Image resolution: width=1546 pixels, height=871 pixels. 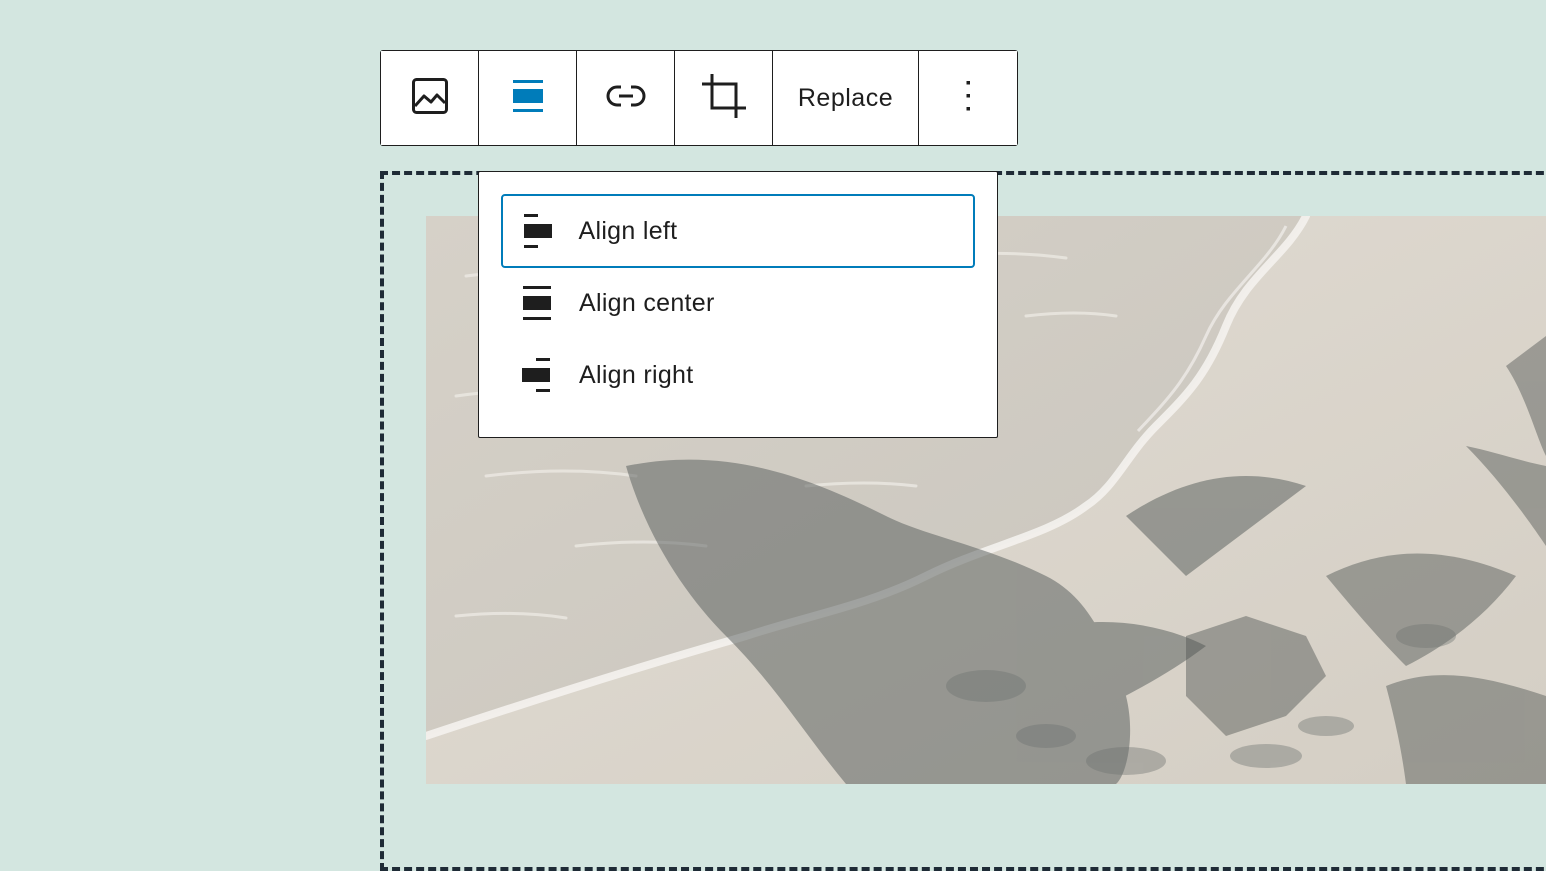 I want to click on block-toolbar: Replace, so click(x=699, y=98).